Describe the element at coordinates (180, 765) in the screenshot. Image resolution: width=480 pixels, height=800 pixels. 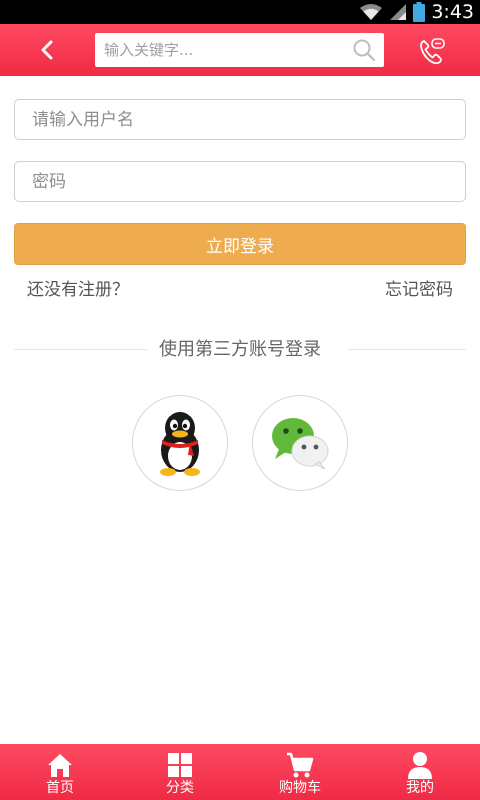
I see `category-grid-icon` at that location.